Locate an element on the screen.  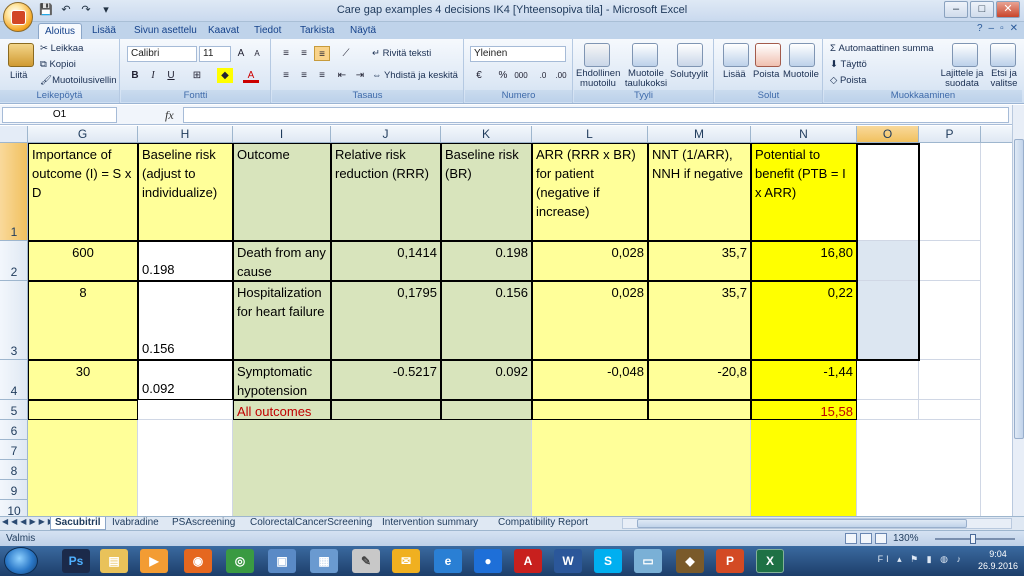
cell-k3: 0.156 is located at coordinates (486, 320).